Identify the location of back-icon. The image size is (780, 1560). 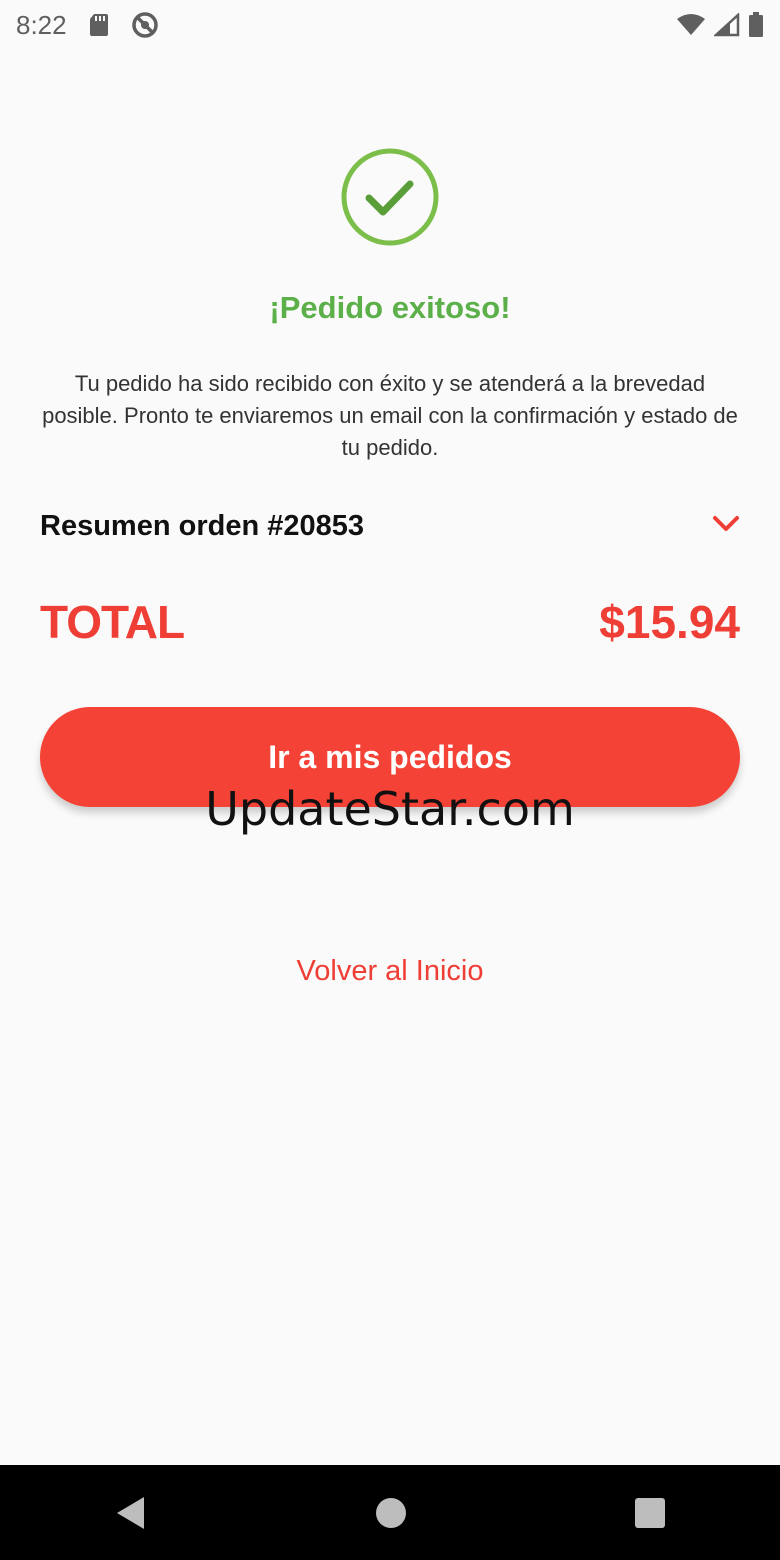
(131, 1513).